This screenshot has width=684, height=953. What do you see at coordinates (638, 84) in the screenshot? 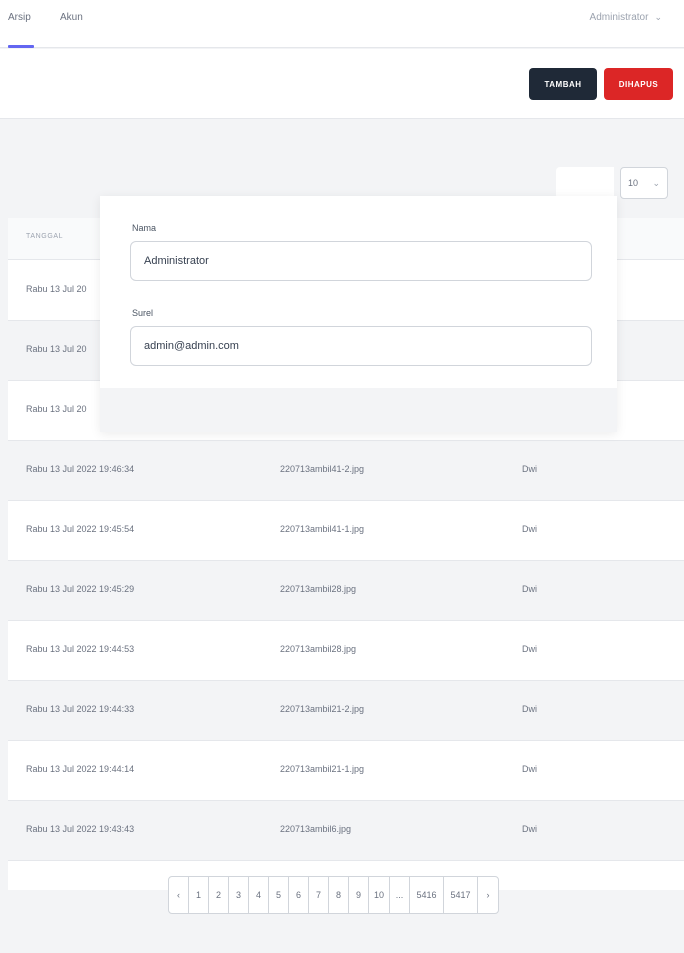
I see `delete-button: DIHAPUS` at bounding box center [638, 84].